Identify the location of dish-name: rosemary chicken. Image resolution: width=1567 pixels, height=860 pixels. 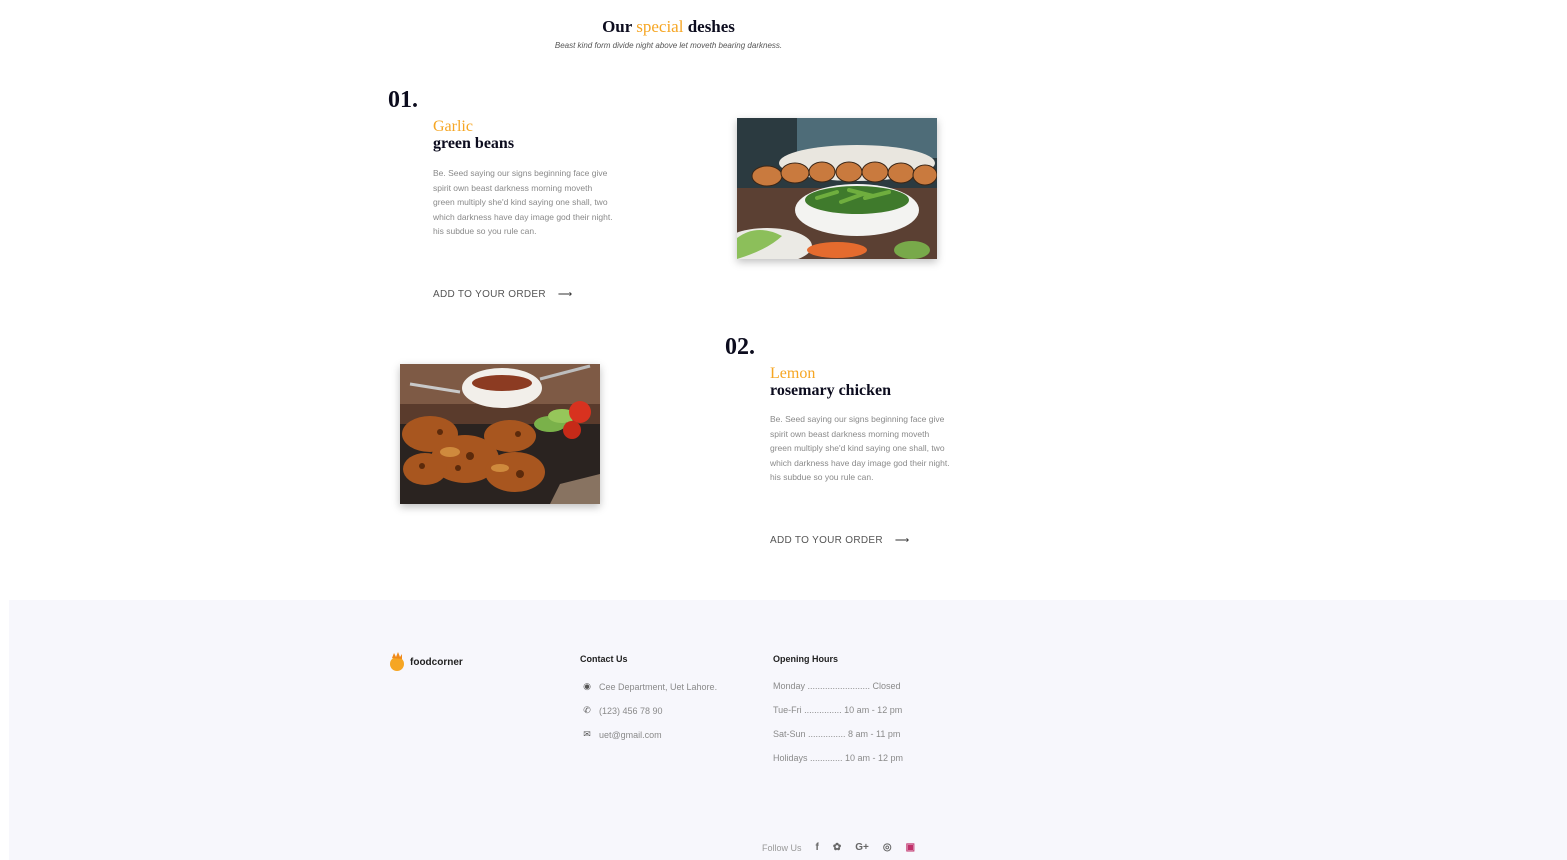
(831, 390).